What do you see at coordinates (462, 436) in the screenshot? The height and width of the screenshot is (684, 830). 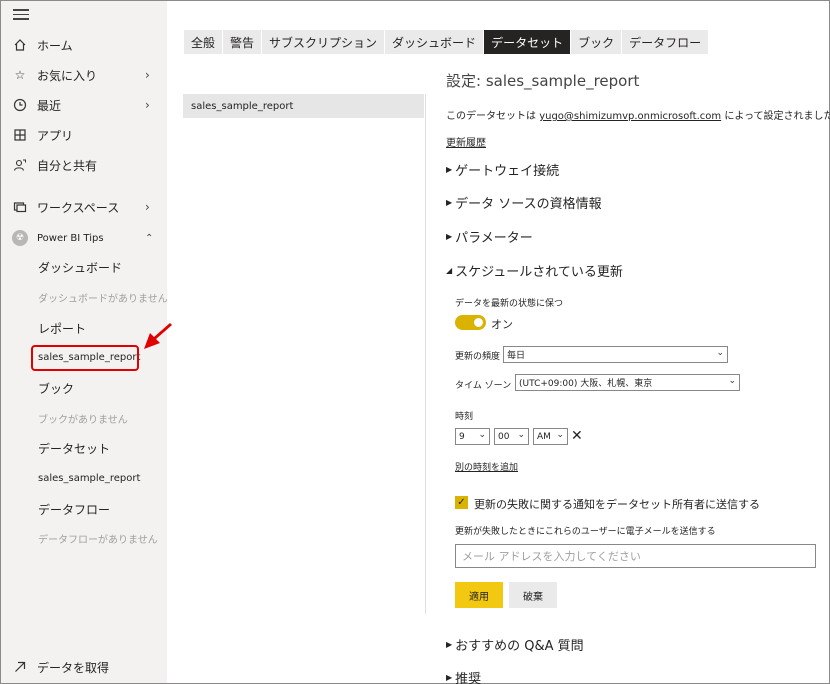 I see `hour-value: 9` at bounding box center [462, 436].